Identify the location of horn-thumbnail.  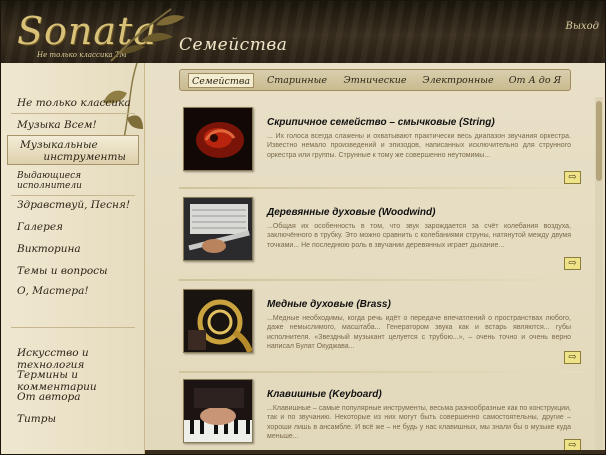
(218, 321).